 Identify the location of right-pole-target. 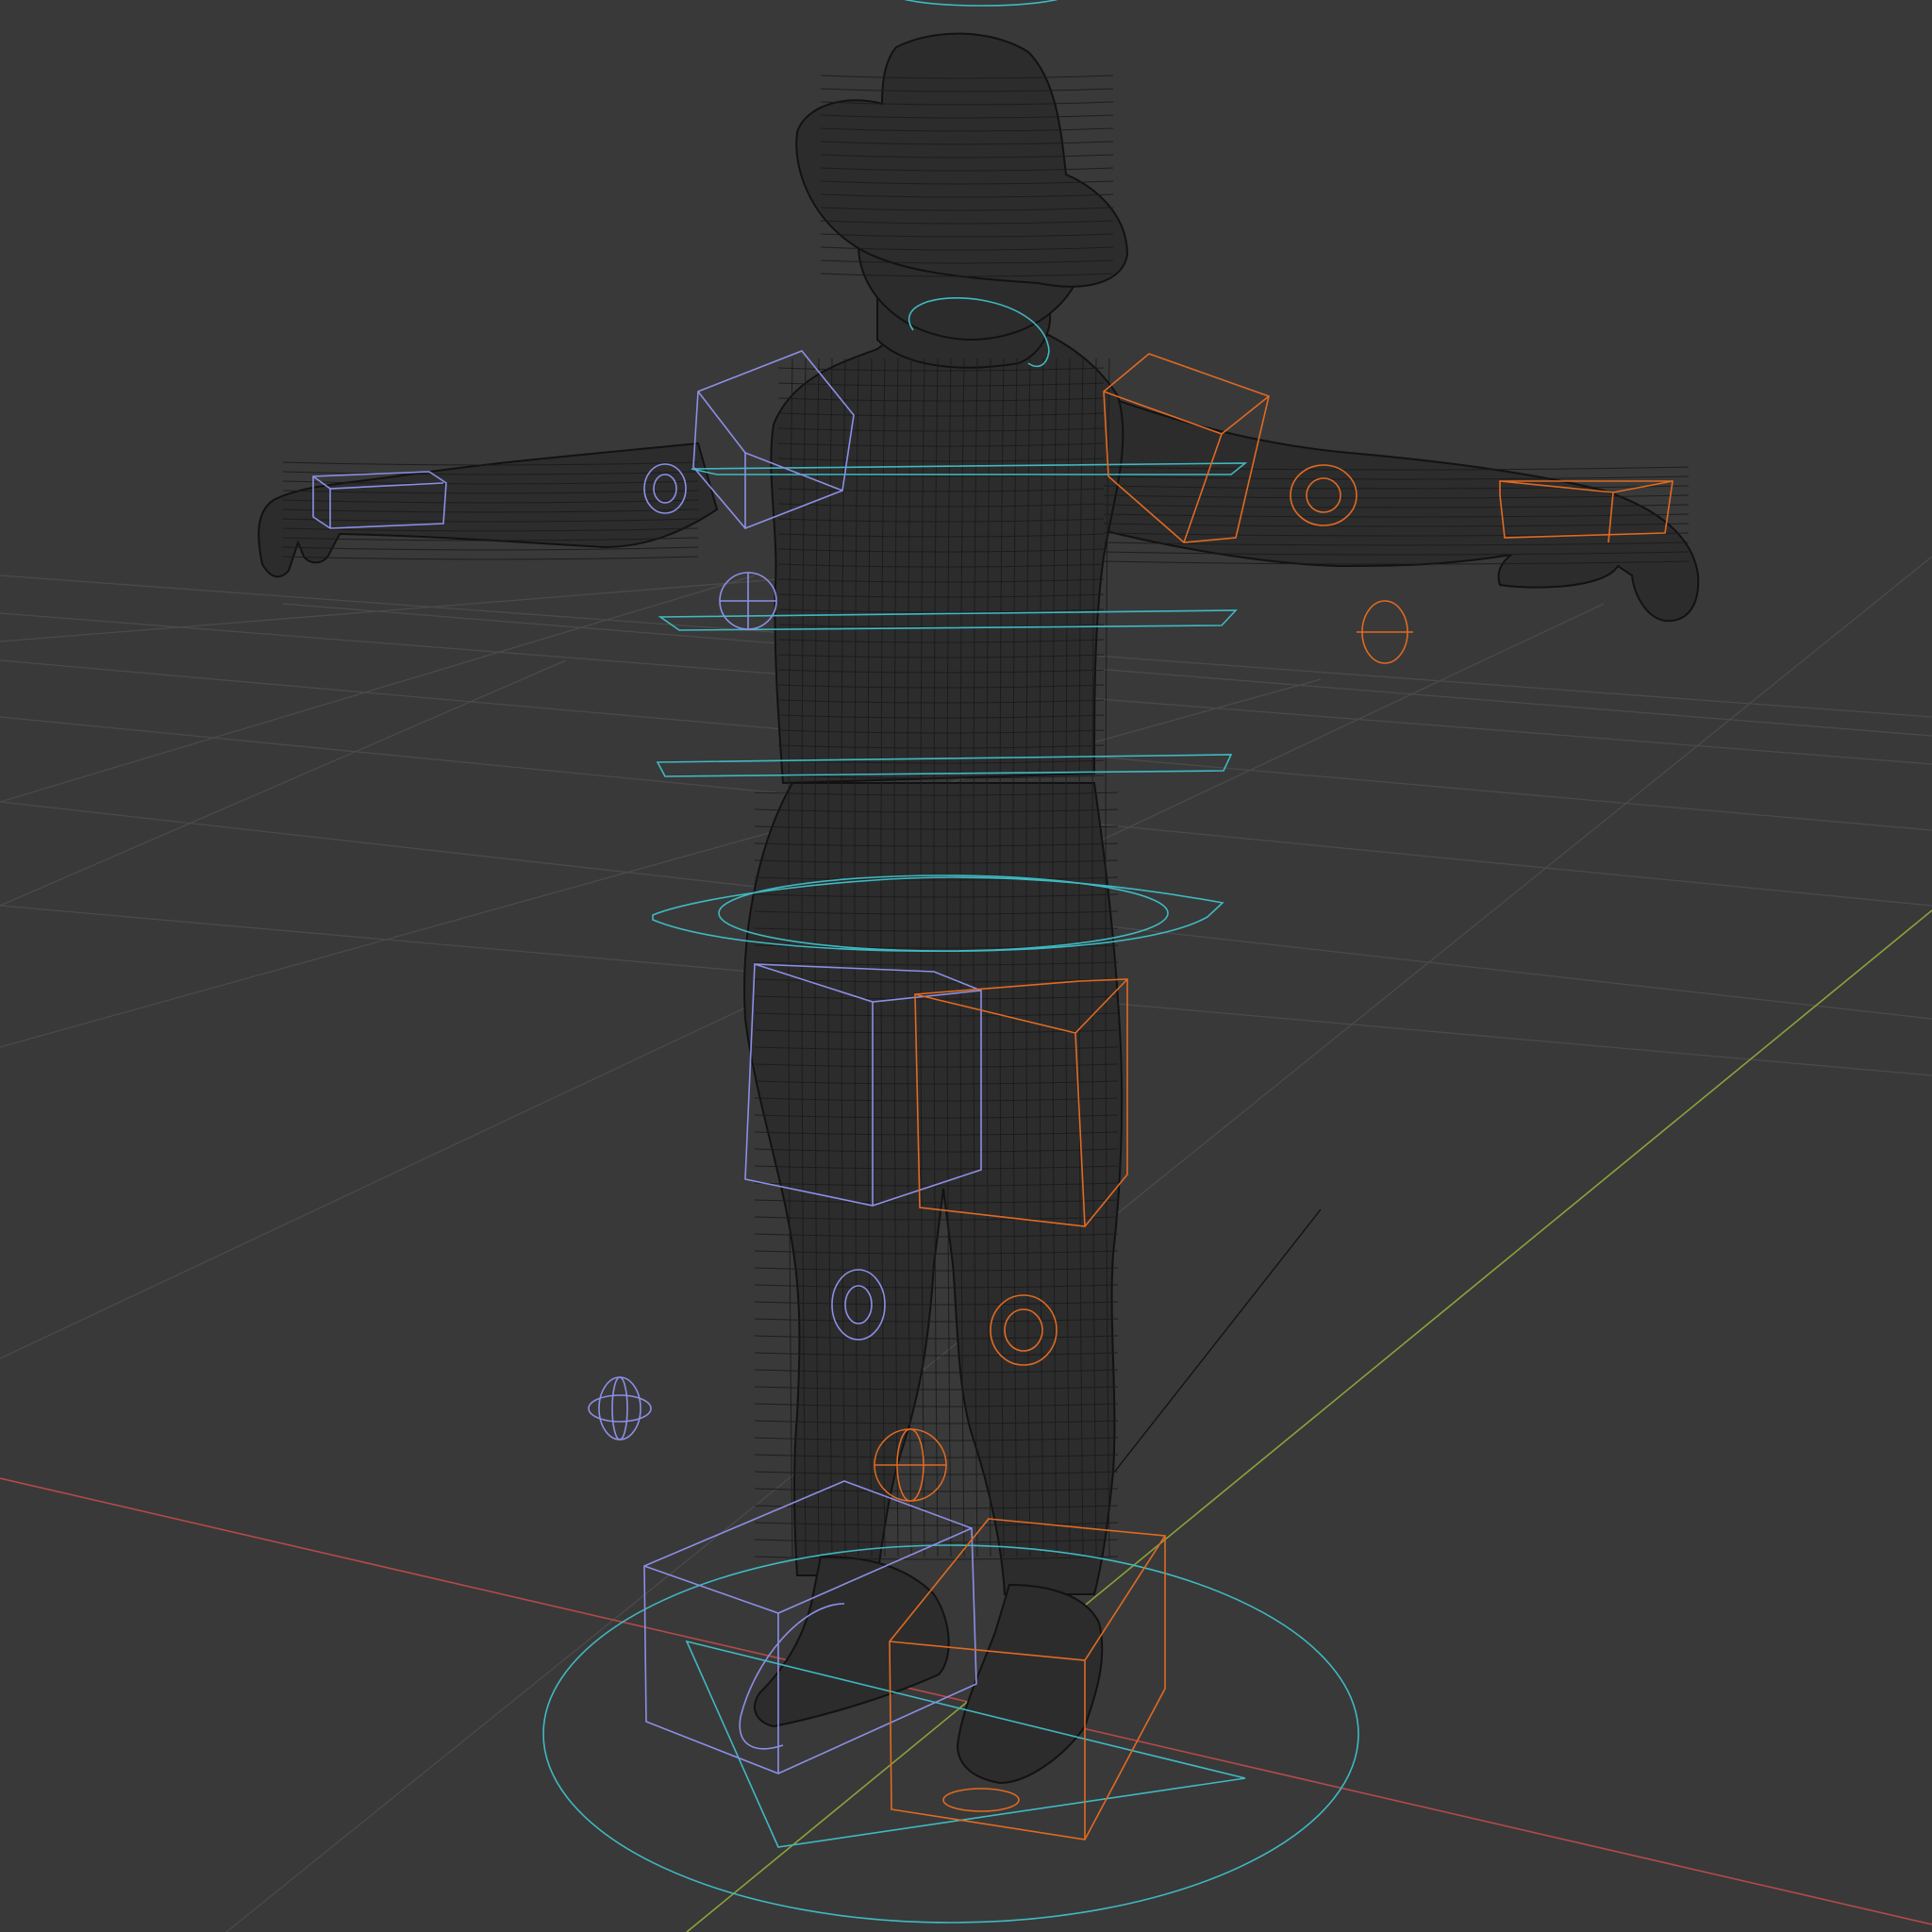
(1385, 632).